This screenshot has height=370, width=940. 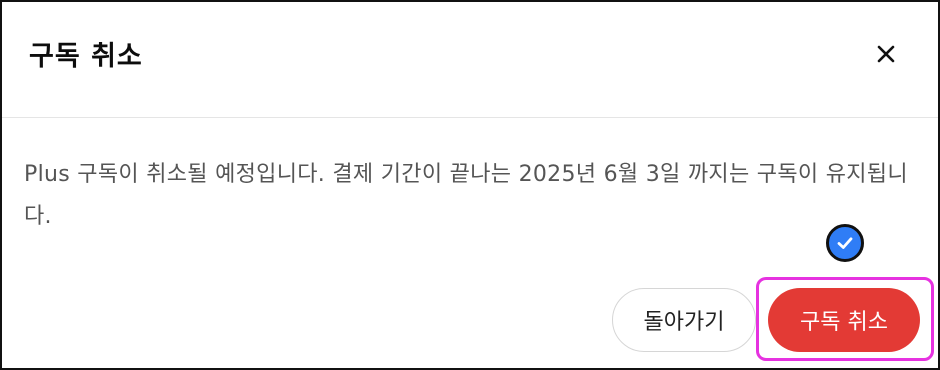 What do you see at coordinates (684, 320) in the screenshot?
I see `back-button: 돌아가기` at bounding box center [684, 320].